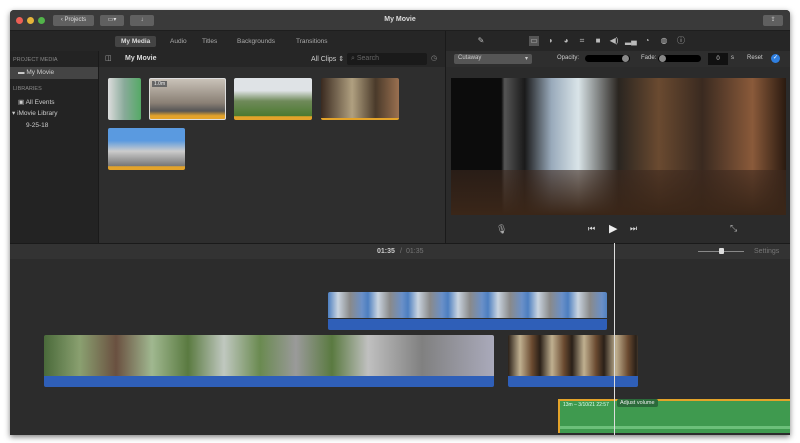 The width and height of the screenshot is (800, 443). What do you see at coordinates (415, 251) in the screenshot?
I see `total-time: 01:35` at bounding box center [415, 251].